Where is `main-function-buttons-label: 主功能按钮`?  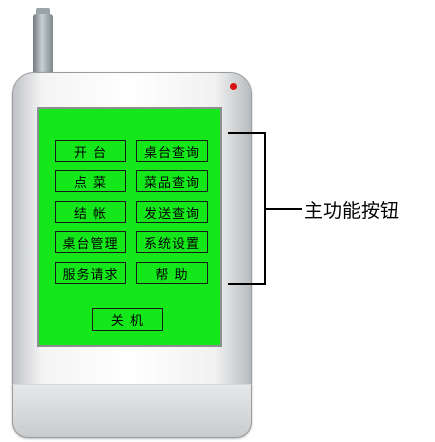
main-function-buttons-label: 主功能按钮 is located at coordinates (352, 211).